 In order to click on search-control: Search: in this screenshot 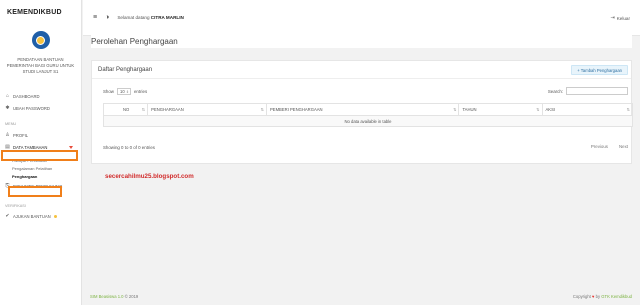, I will do `click(588, 91)`.